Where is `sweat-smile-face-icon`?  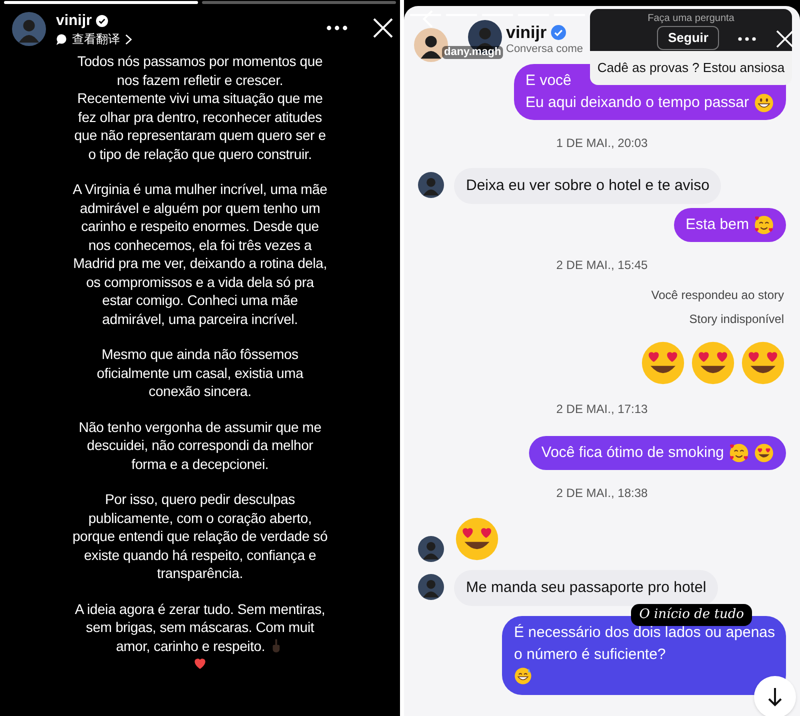 sweat-smile-face-icon is located at coordinates (523, 676).